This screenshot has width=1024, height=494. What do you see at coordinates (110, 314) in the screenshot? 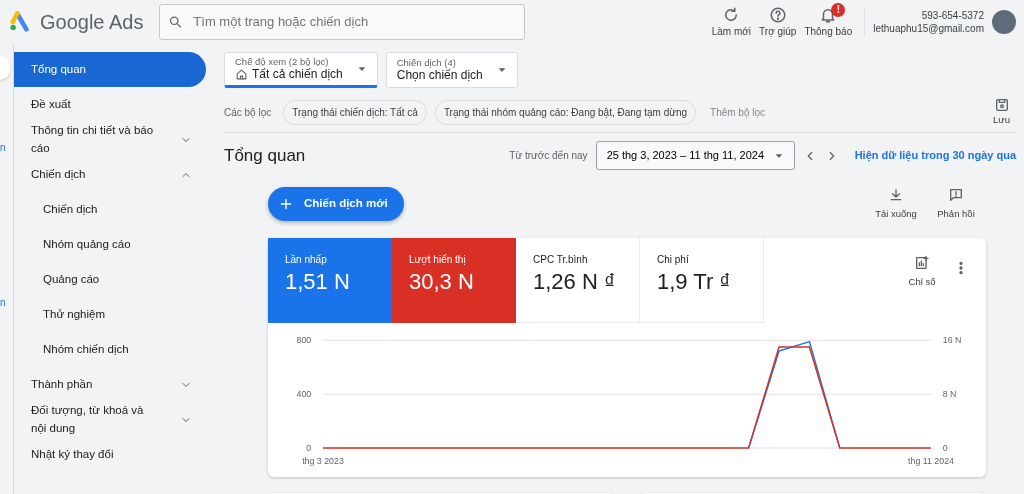
I see `nav-item: Thử nghiệm` at bounding box center [110, 314].